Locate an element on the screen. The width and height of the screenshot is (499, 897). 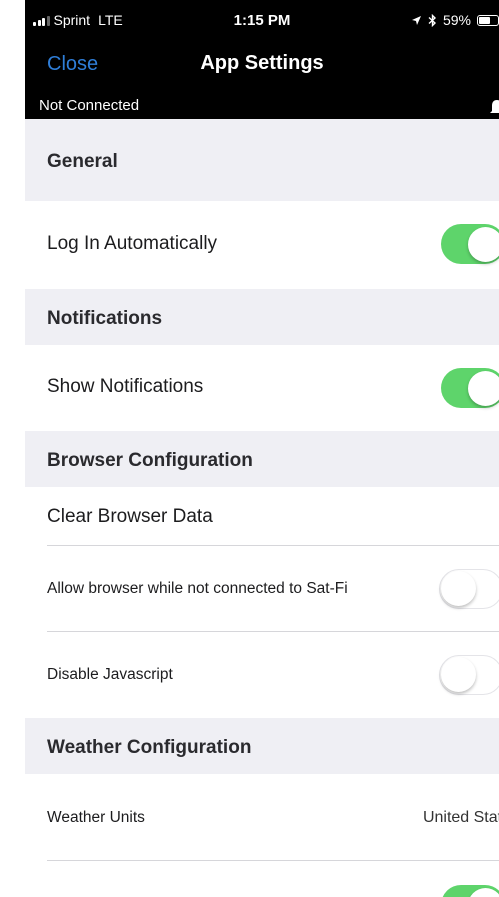
connection-status: Not Connected is located at coordinates (89, 105).